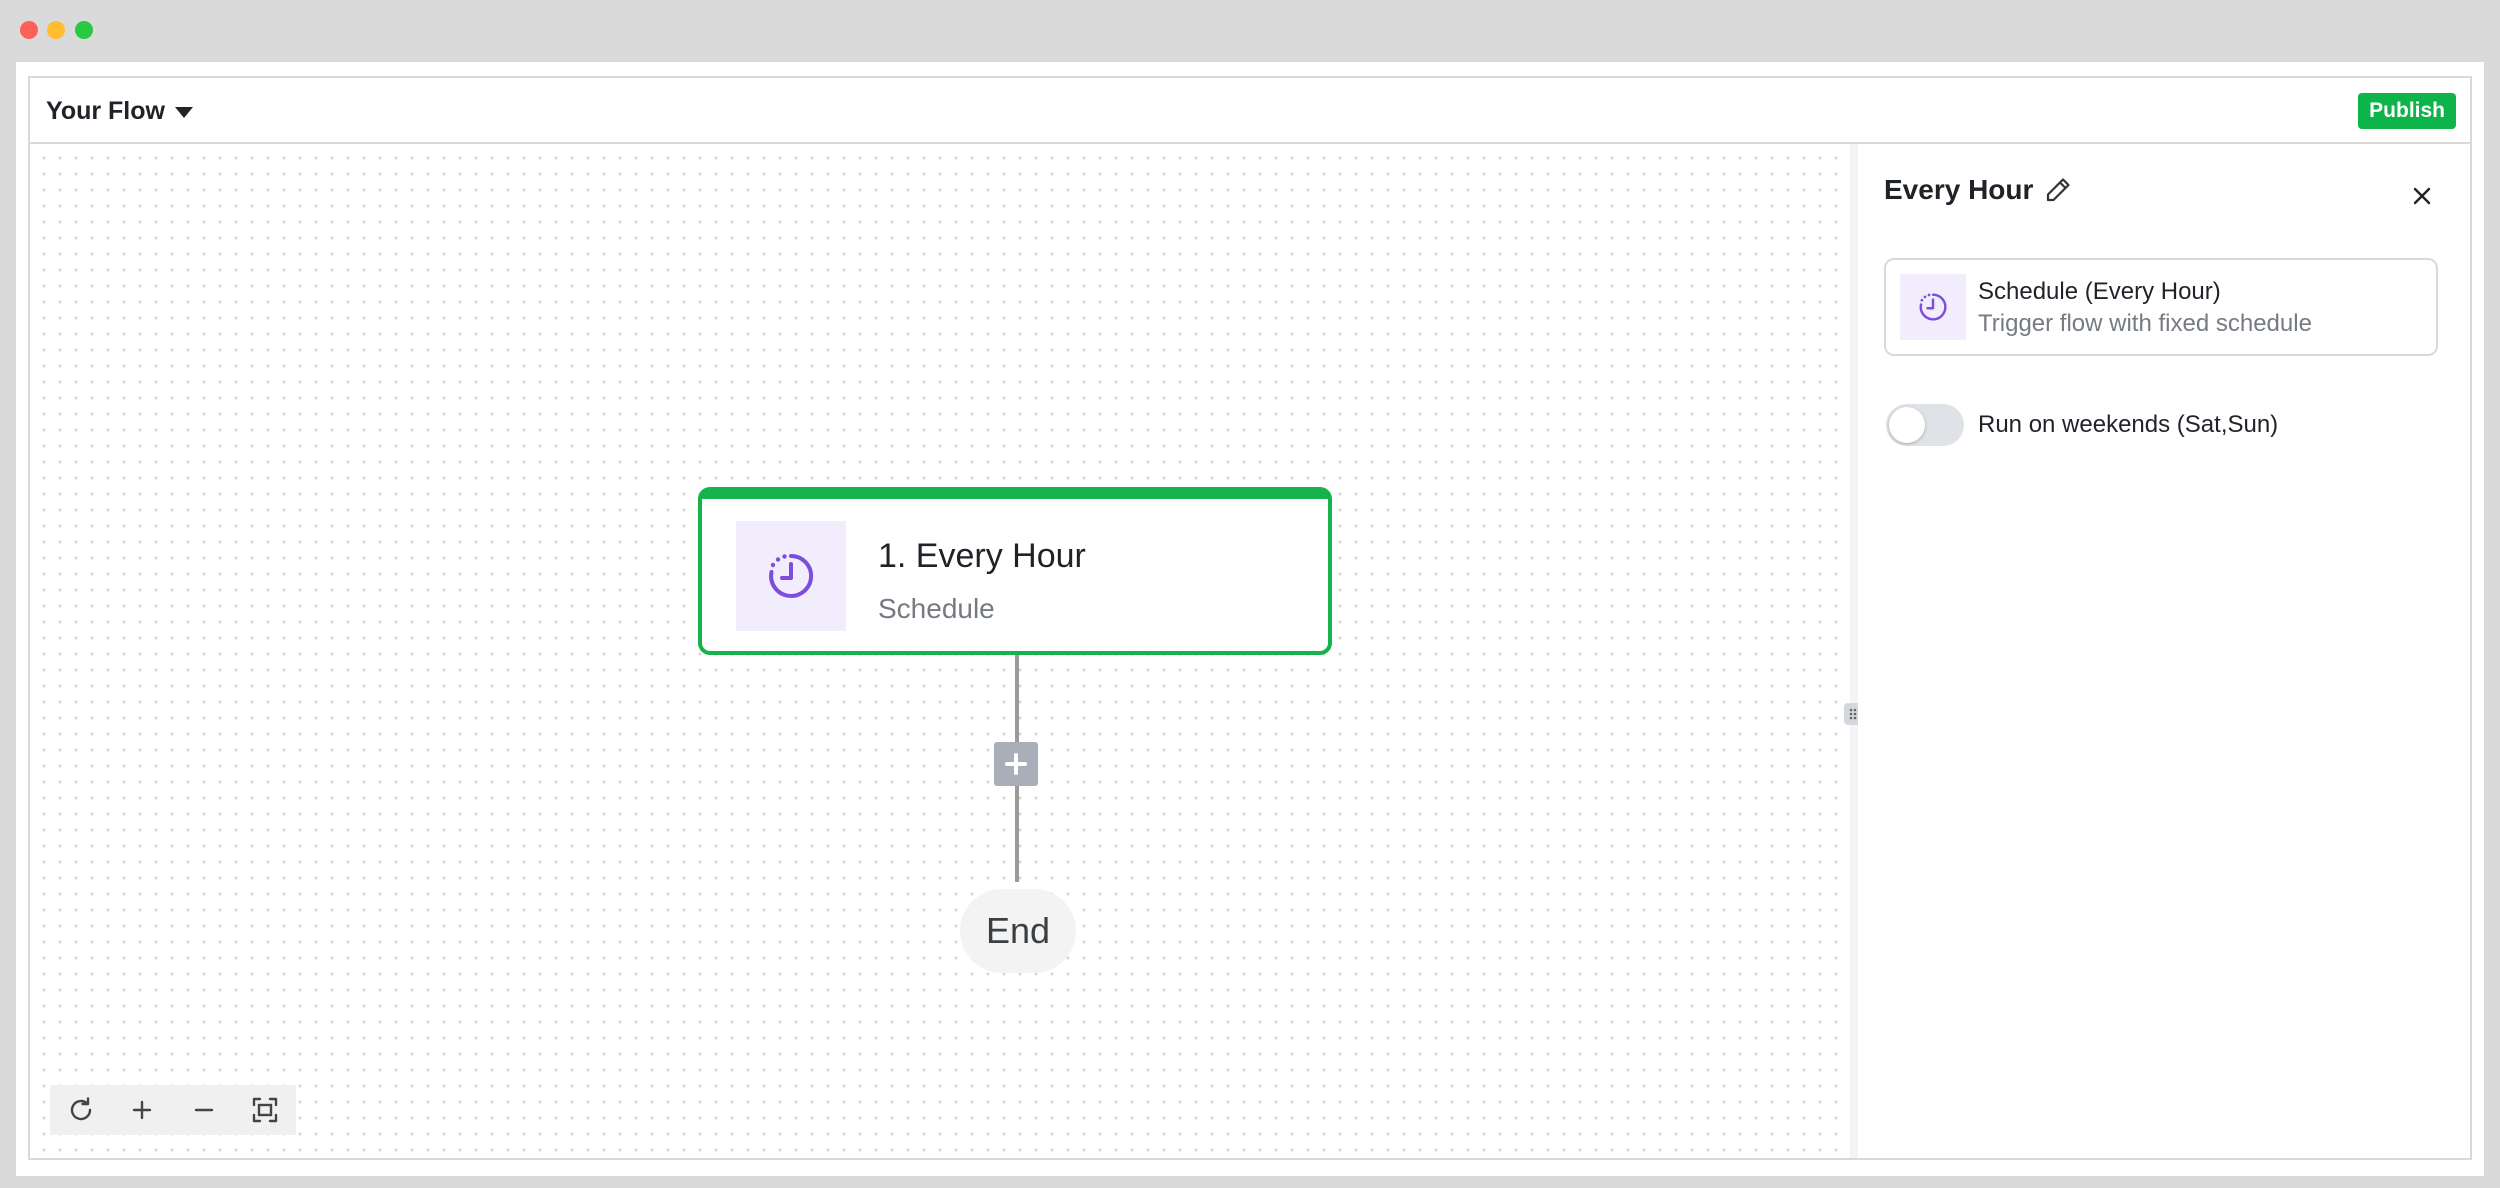 The image size is (2500, 1188). Describe the element at coordinates (2058, 190) in the screenshot. I see `pencil-icon` at that location.